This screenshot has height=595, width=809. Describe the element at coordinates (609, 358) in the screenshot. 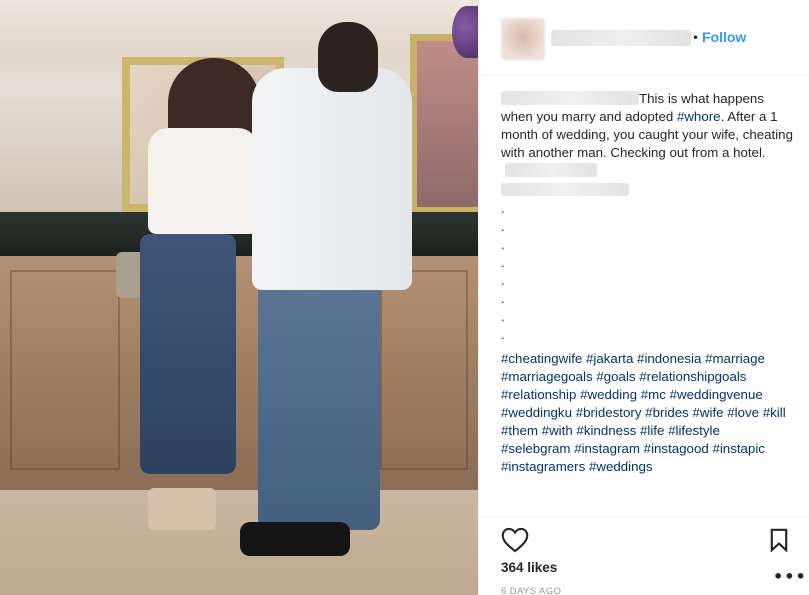

I see `hashtag-link: #jakarta` at that location.